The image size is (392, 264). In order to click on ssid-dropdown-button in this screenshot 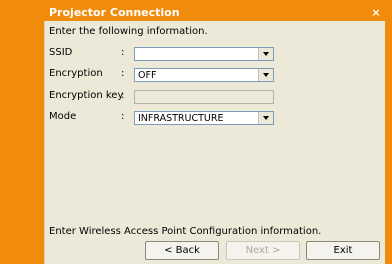, I will do `click(265, 54)`.